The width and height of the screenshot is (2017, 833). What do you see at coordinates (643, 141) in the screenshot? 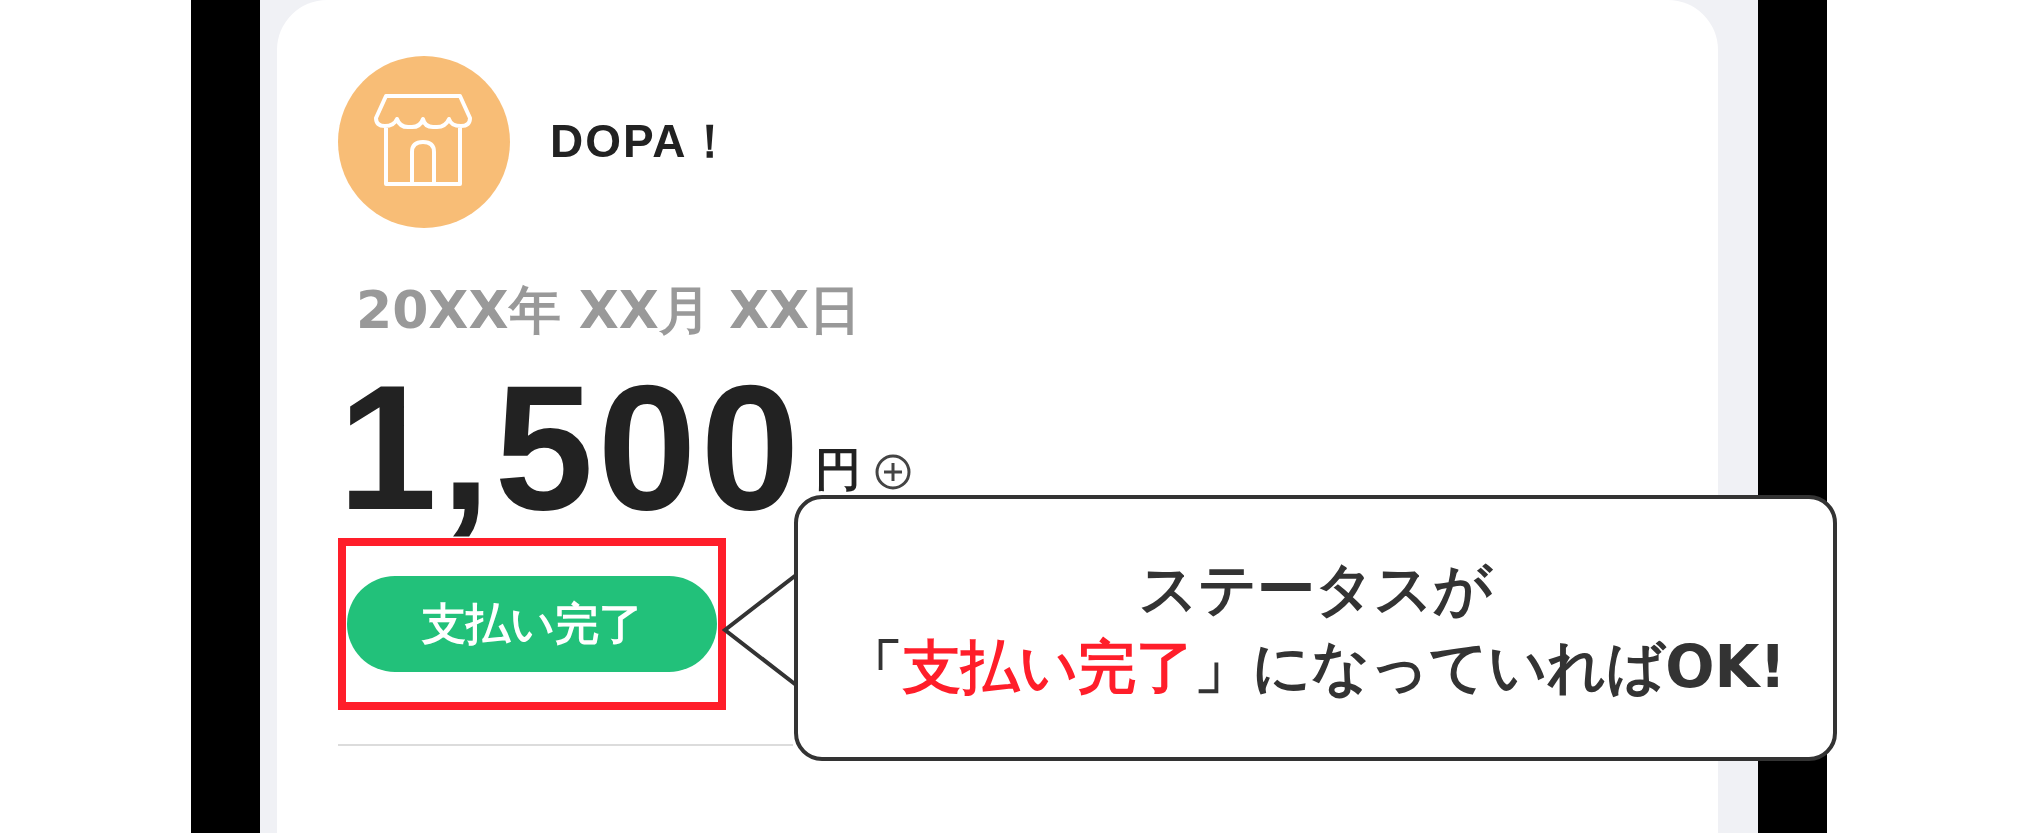
I see `shop-name: DOPA！` at bounding box center [643, 141].